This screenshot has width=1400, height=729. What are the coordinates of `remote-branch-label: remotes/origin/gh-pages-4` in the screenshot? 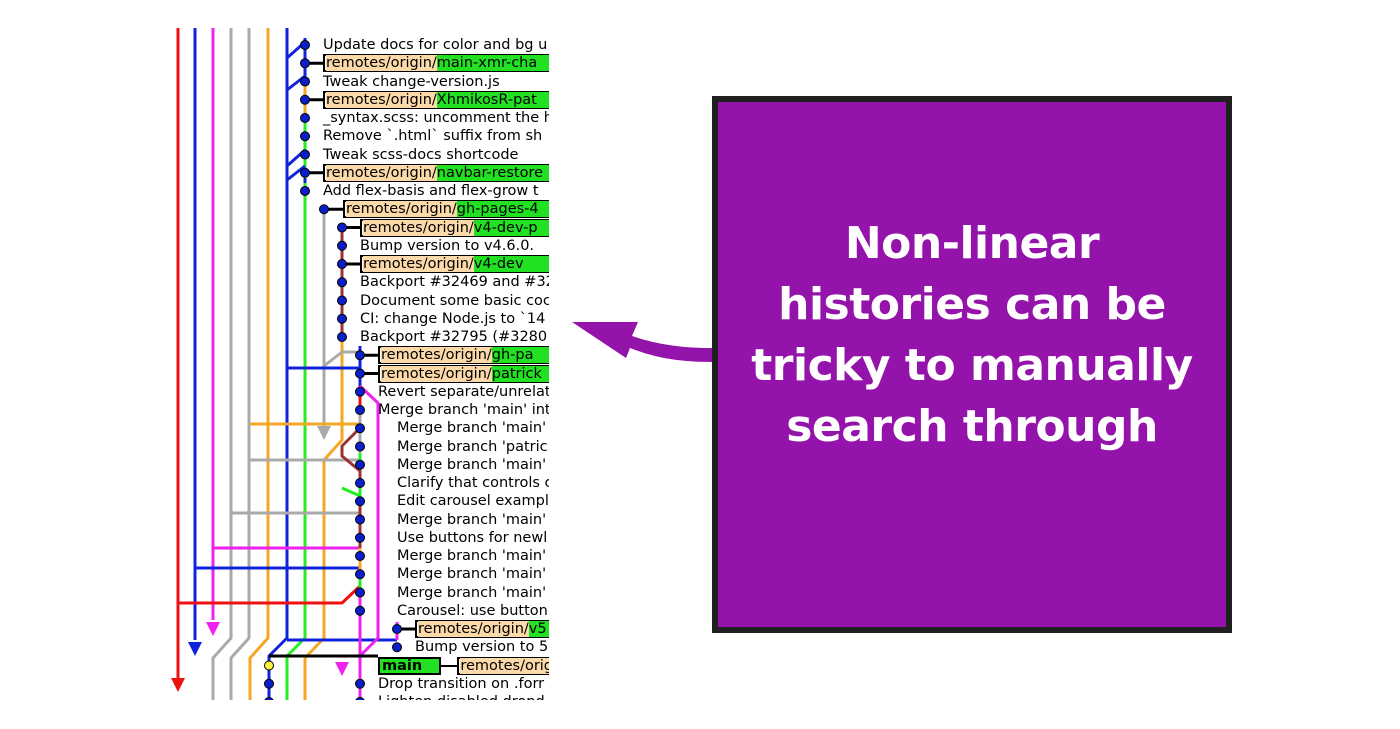 It's located at (446, 209).